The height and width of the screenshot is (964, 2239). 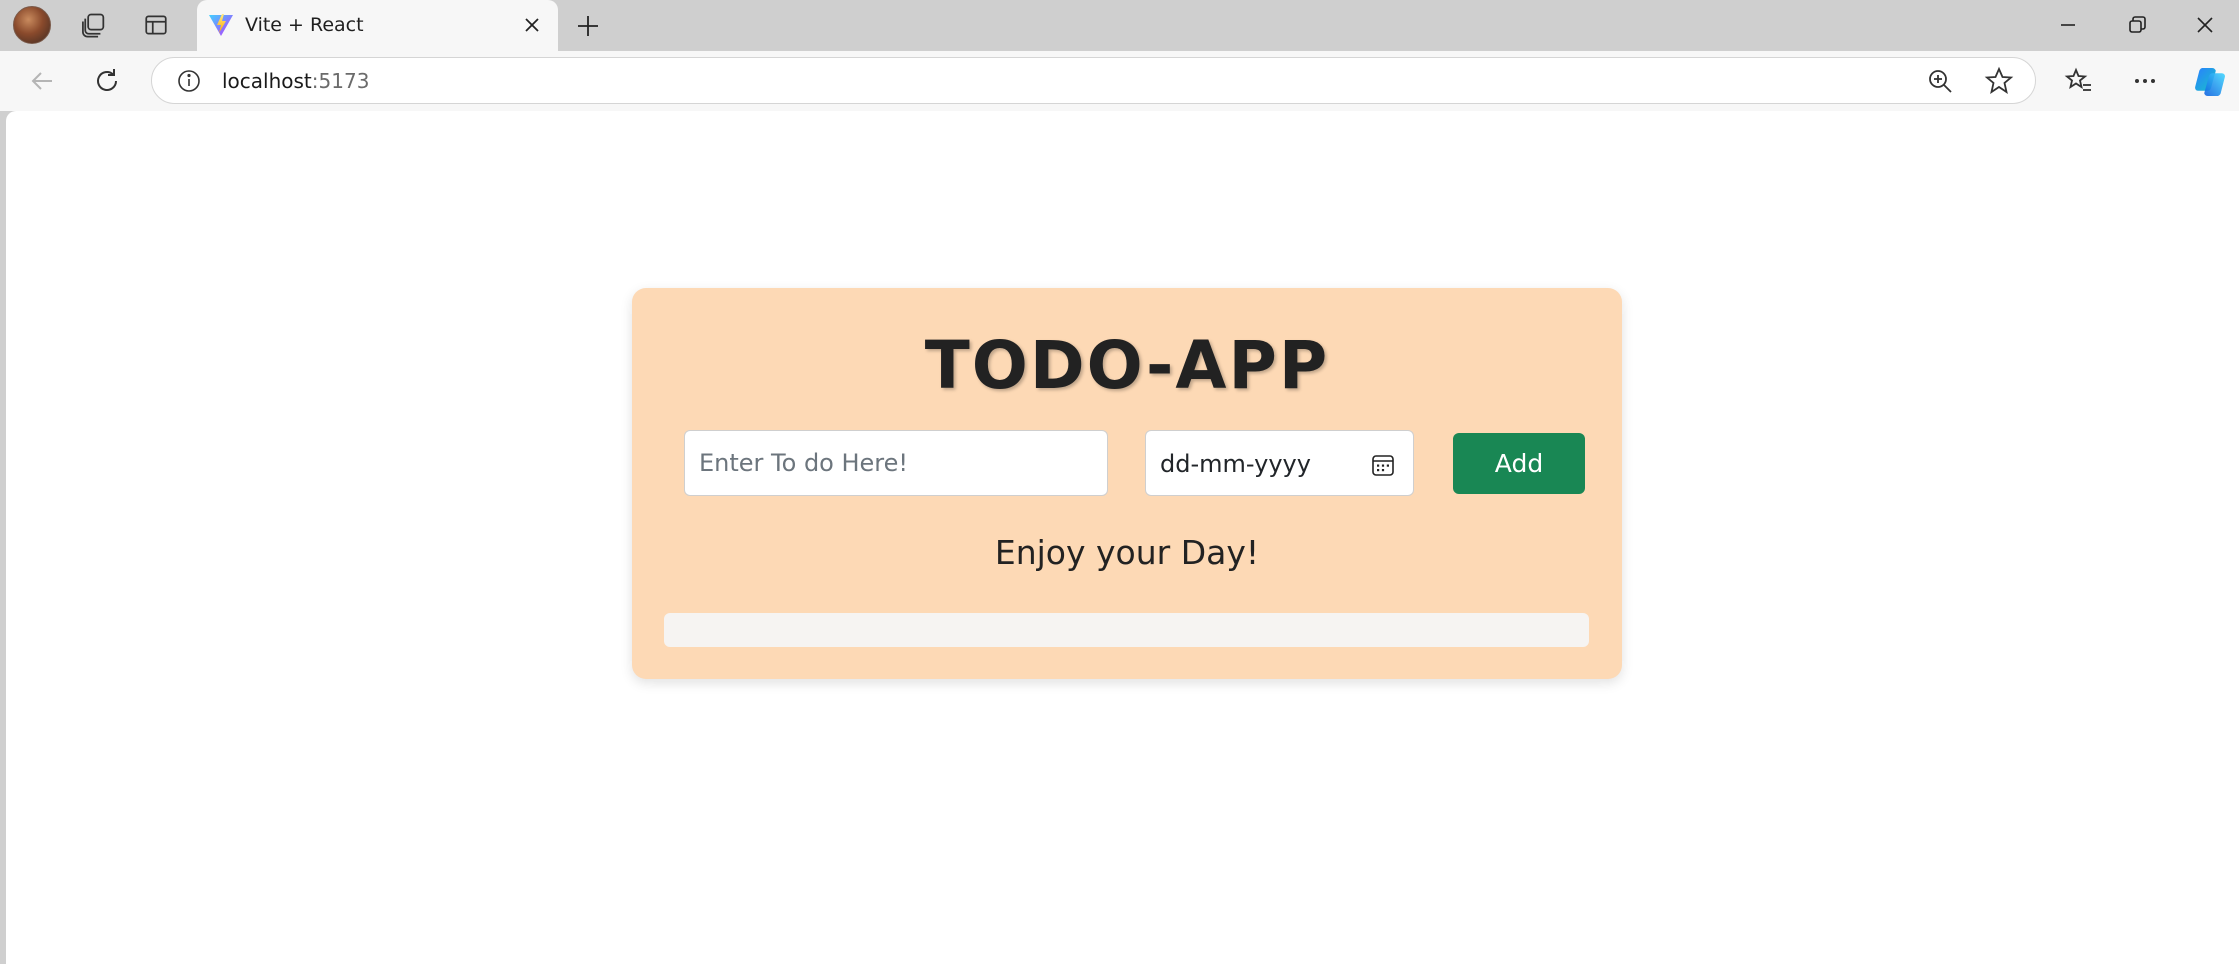 I want to click on plus-icon, so click(x=588, y=26).